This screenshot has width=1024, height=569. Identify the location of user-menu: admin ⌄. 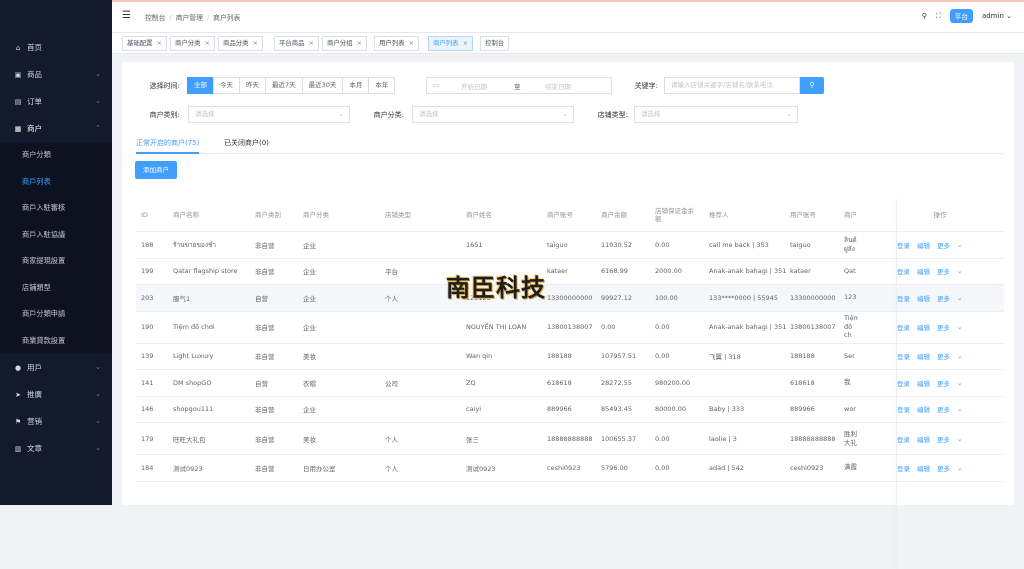
(997, 16).